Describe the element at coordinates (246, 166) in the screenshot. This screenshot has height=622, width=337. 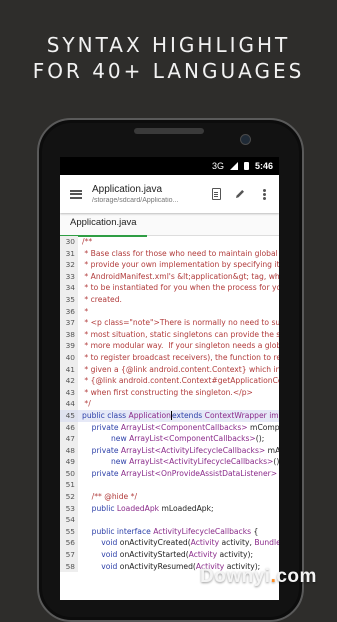
I see `battery-icon` at that location.